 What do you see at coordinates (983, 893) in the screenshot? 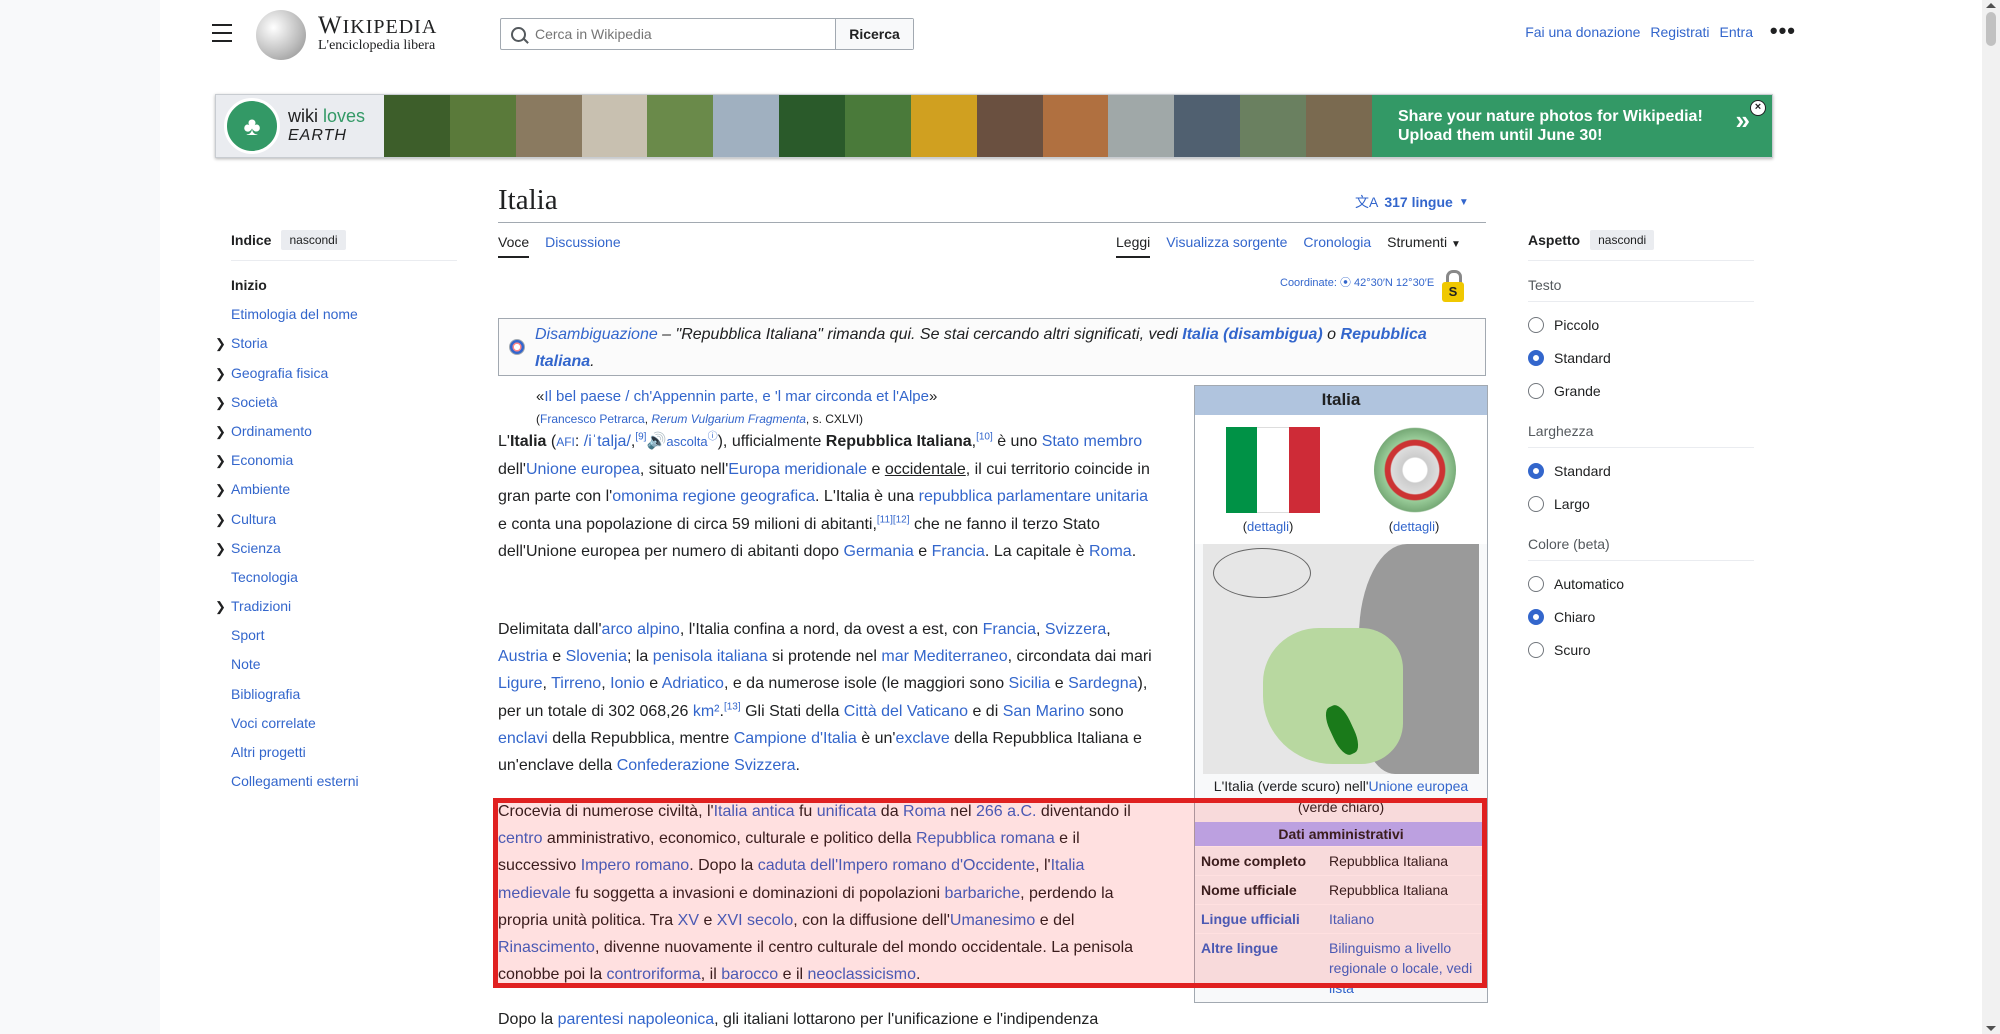
I see `link: barbariche` at bounding box center [983, 893].